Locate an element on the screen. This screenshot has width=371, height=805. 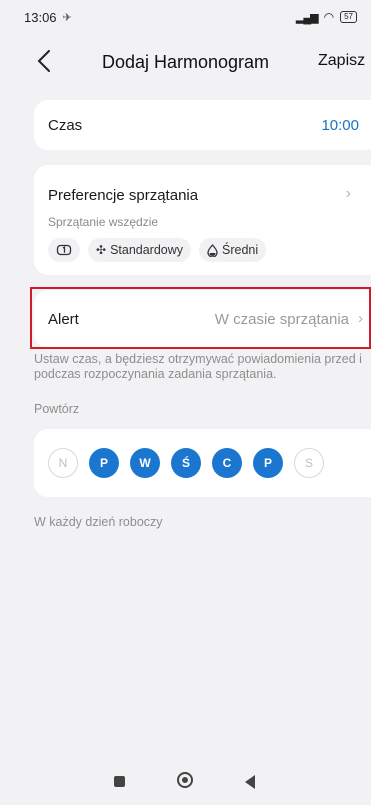
save-button: Zapisz is located at coordinates (341, 61).